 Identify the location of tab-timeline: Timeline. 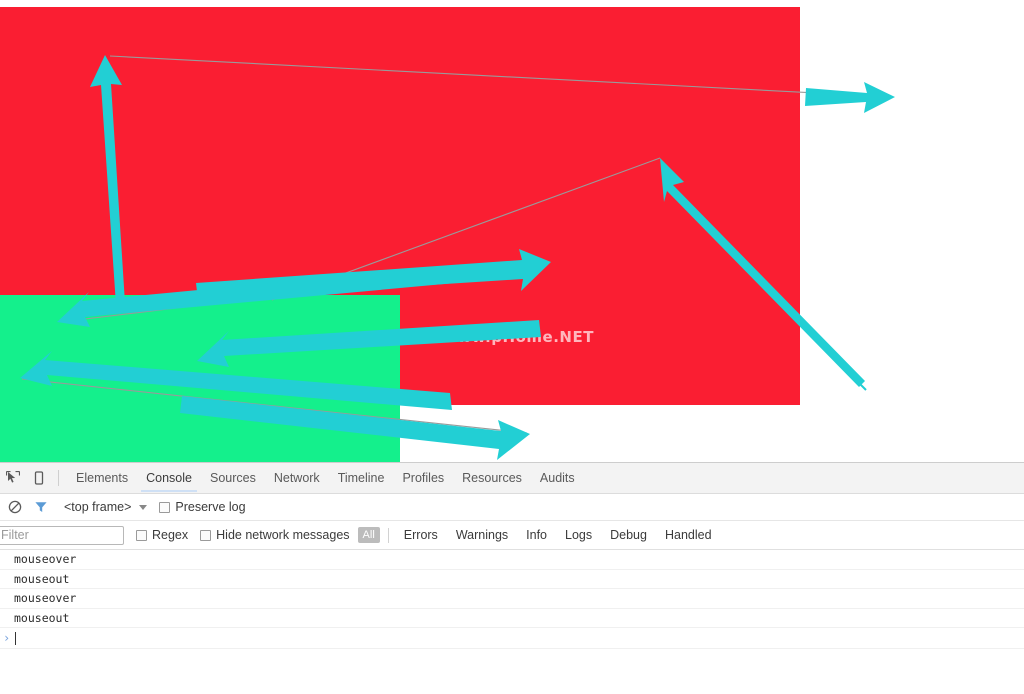
(361, 478).